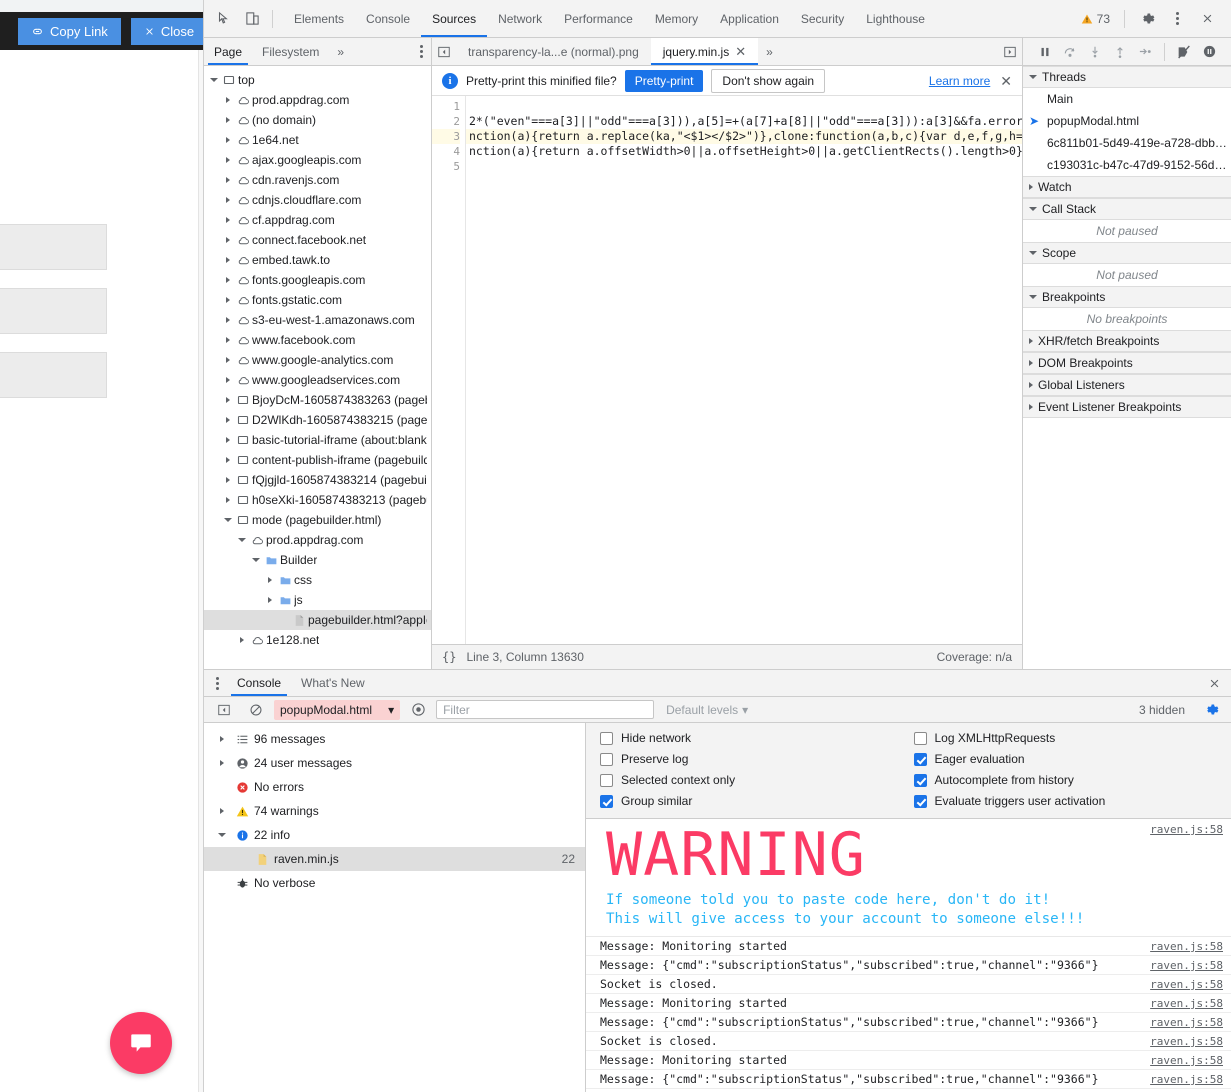  I want to click on tree-row: ajax.googleapis.com, so click(317, 160).